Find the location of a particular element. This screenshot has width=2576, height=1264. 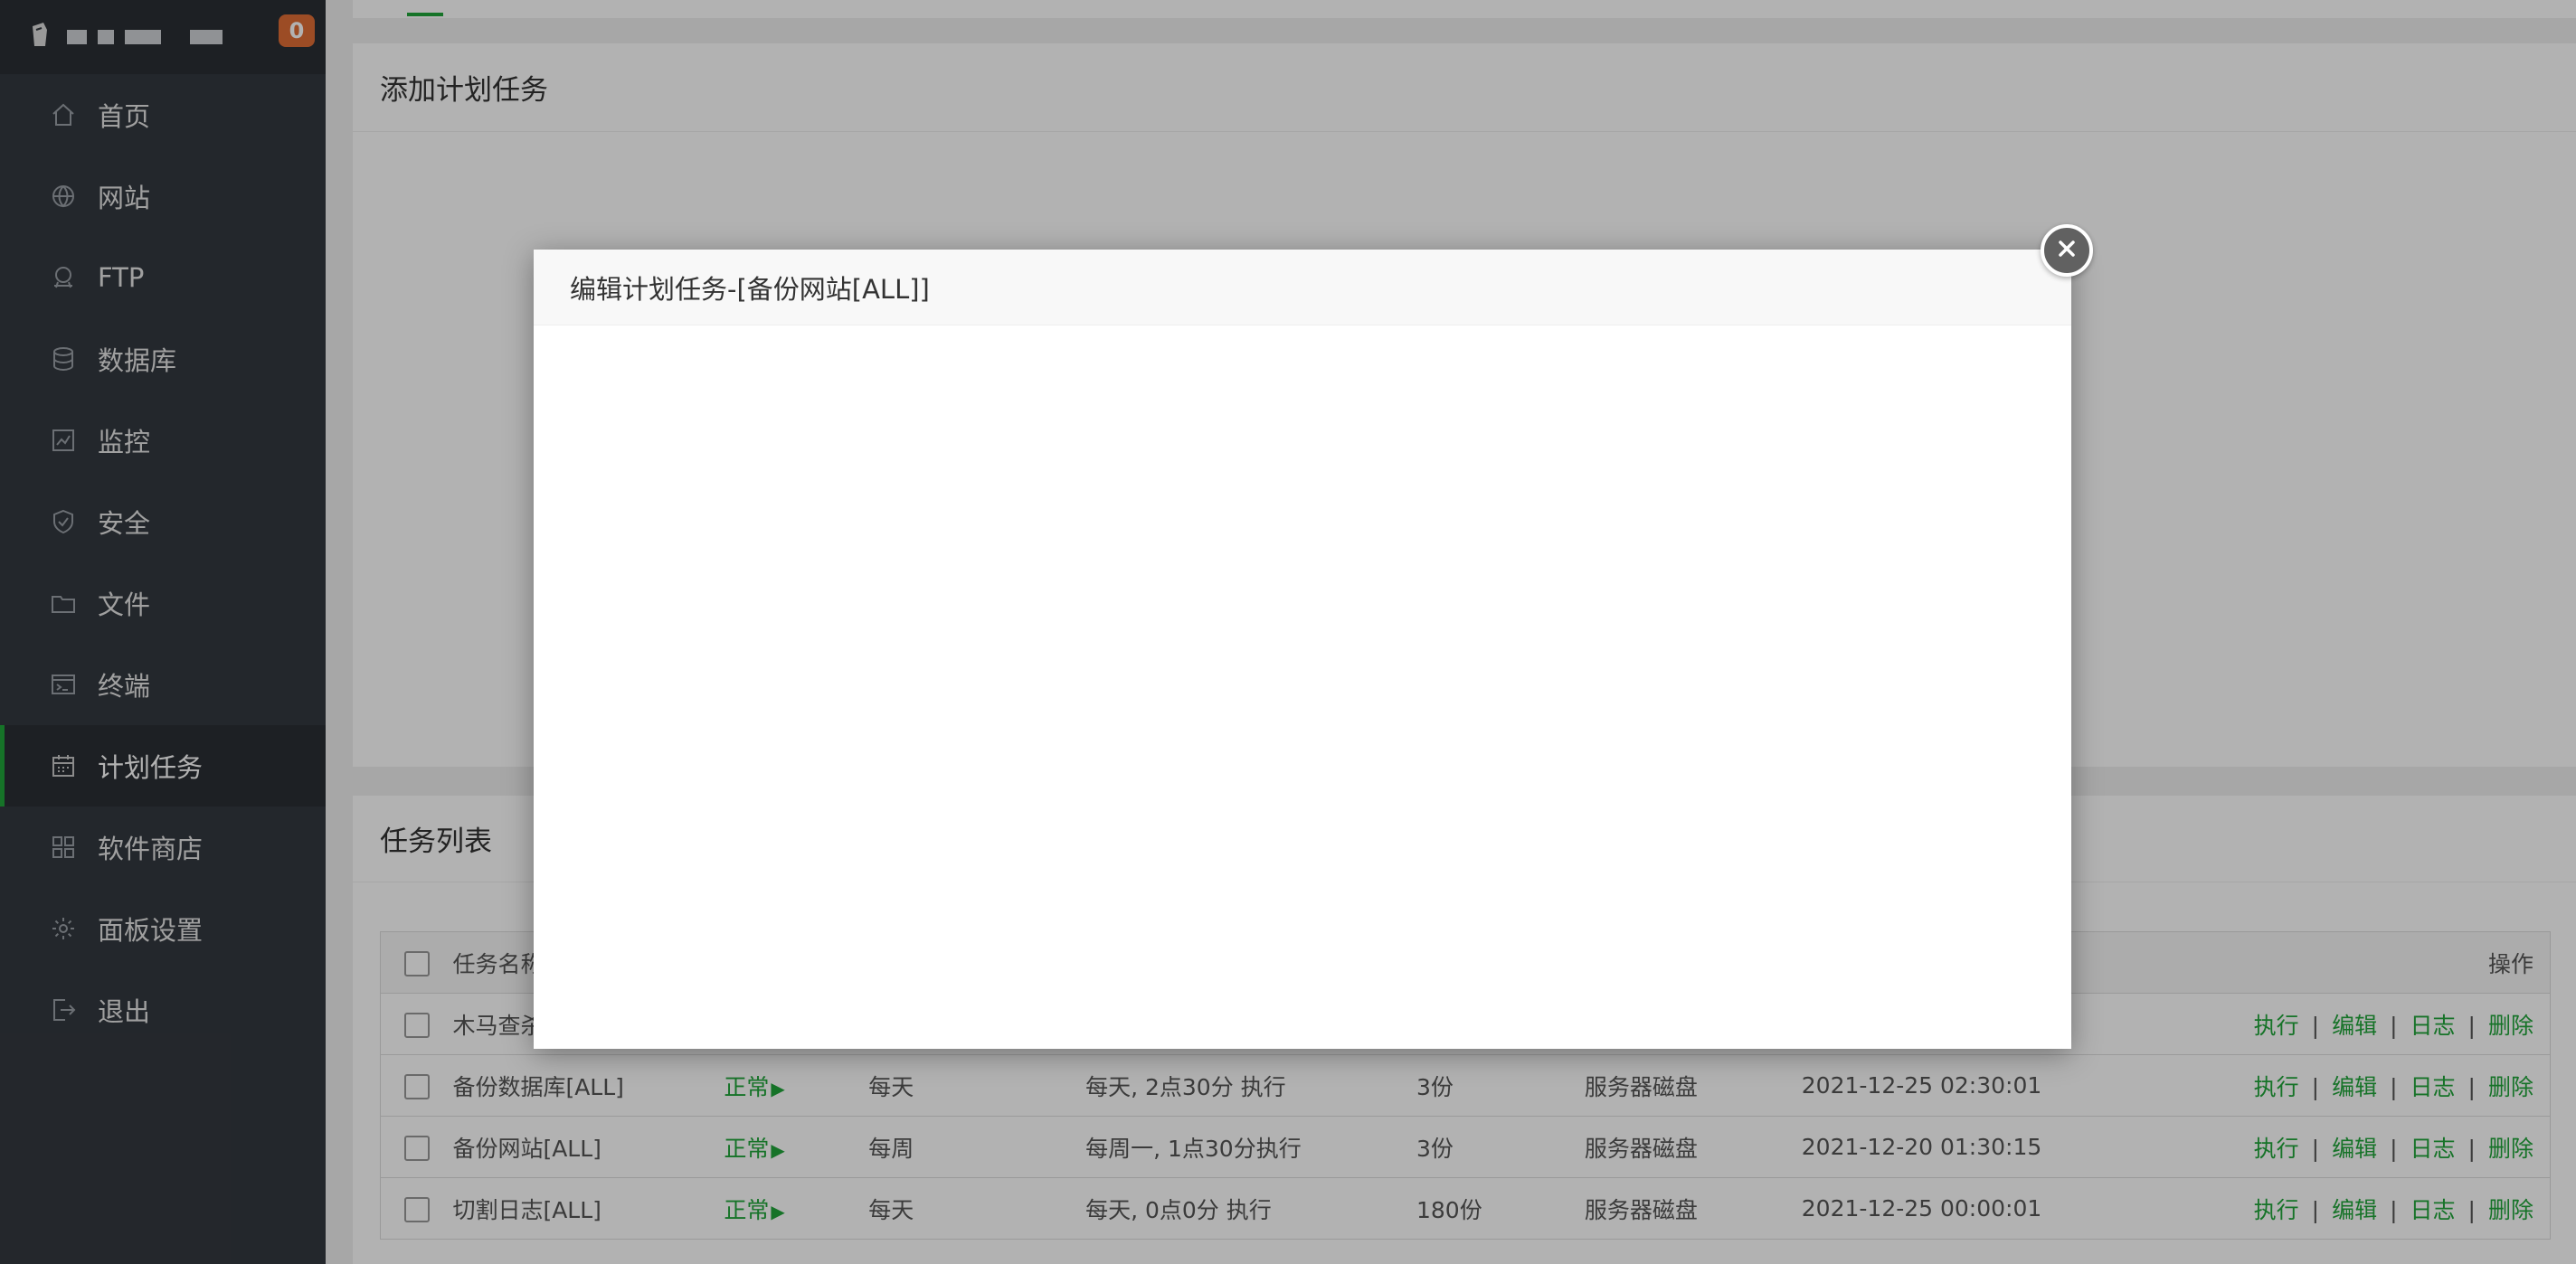

close-icon is located at coordinates (2067, 250).